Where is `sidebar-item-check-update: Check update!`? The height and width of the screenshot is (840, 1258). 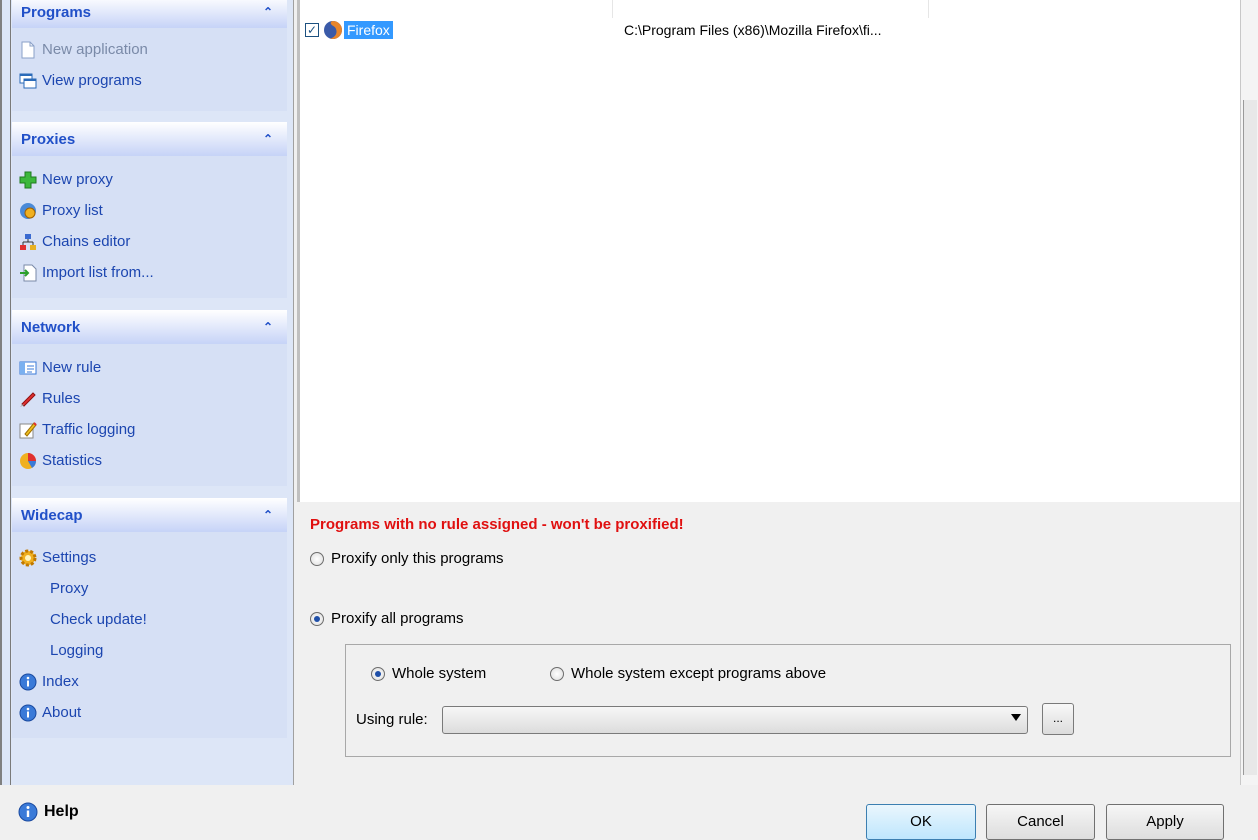
sidebar-item-check-update: Check update! is located at coordinates (152, 619).